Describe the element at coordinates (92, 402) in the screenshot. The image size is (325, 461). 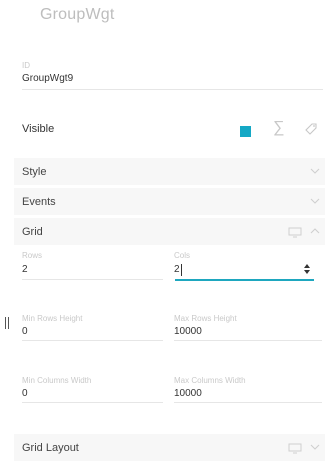
I see `min-columns-width-underline` at that location.